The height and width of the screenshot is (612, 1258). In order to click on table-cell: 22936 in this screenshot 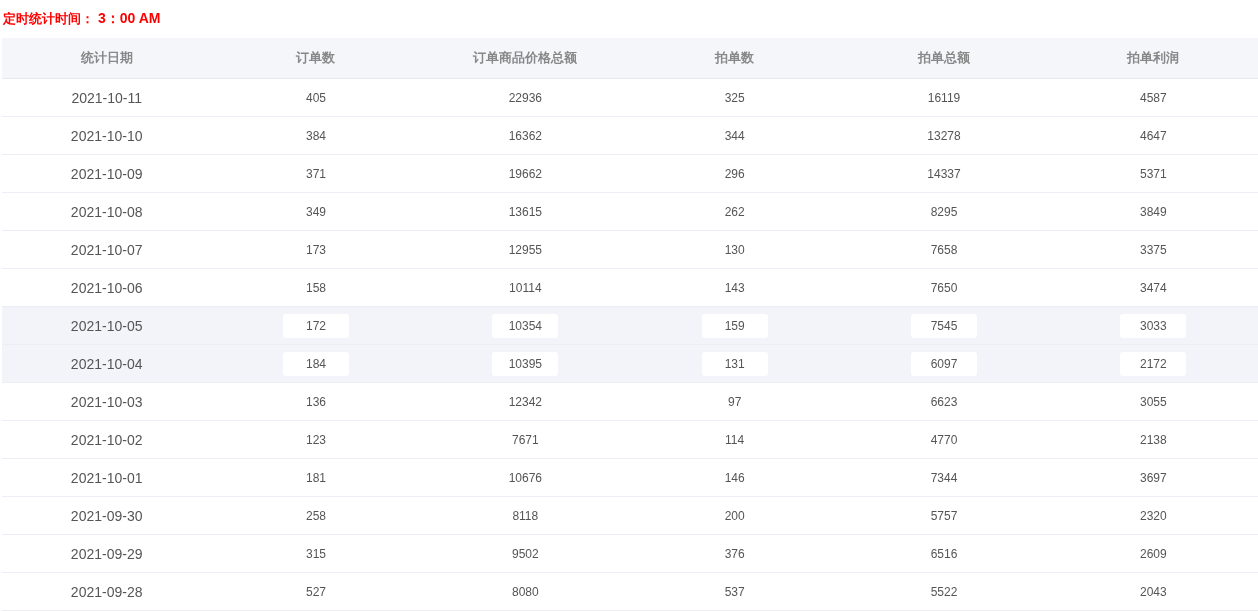, I will do `click(525, 97)`.